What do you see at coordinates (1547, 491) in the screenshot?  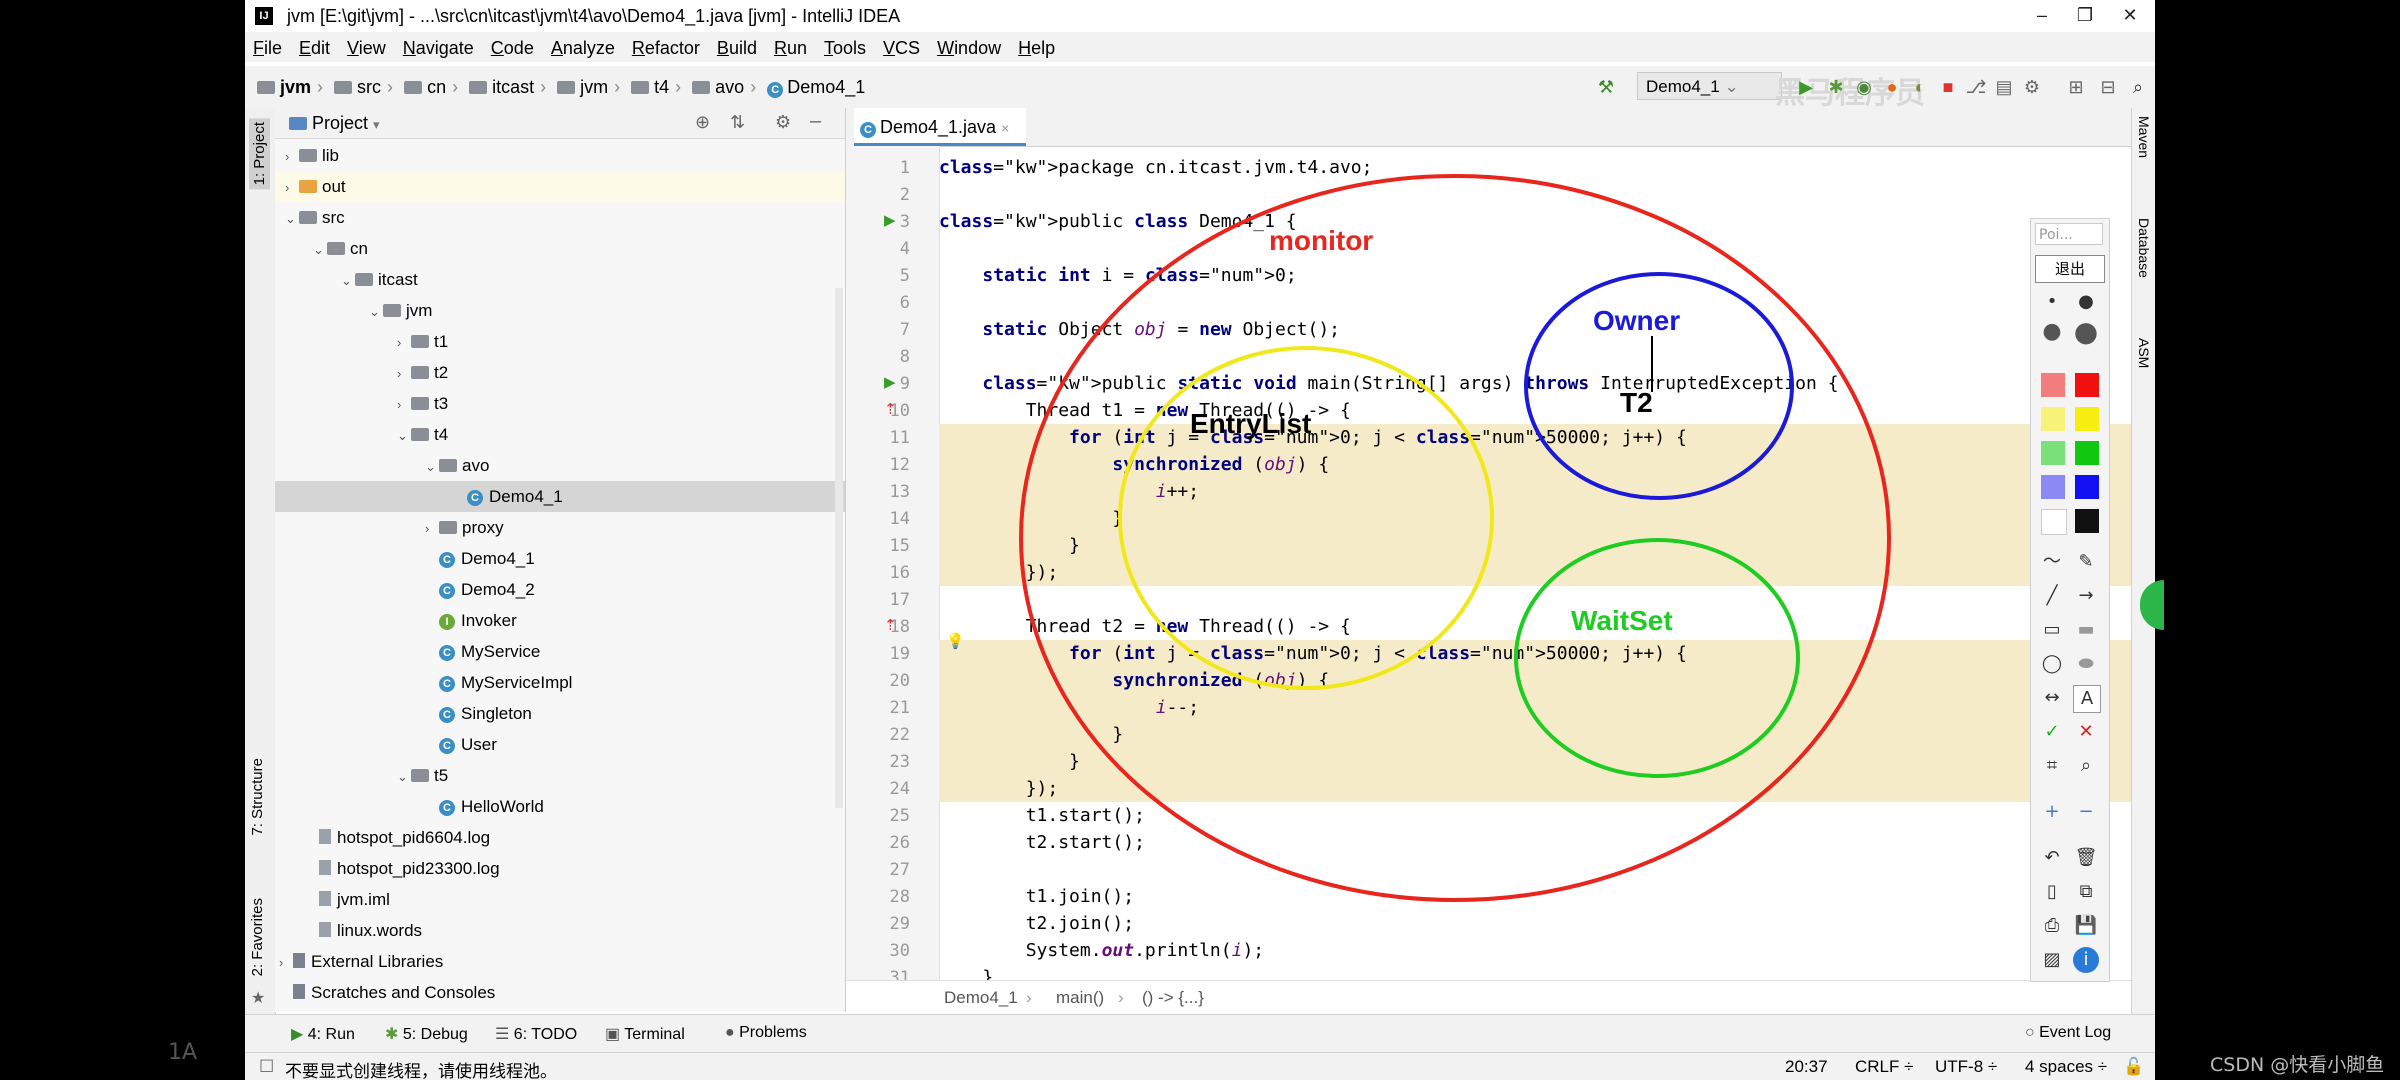 I see `code-line: i++;` at bounding box center [1547, 491].